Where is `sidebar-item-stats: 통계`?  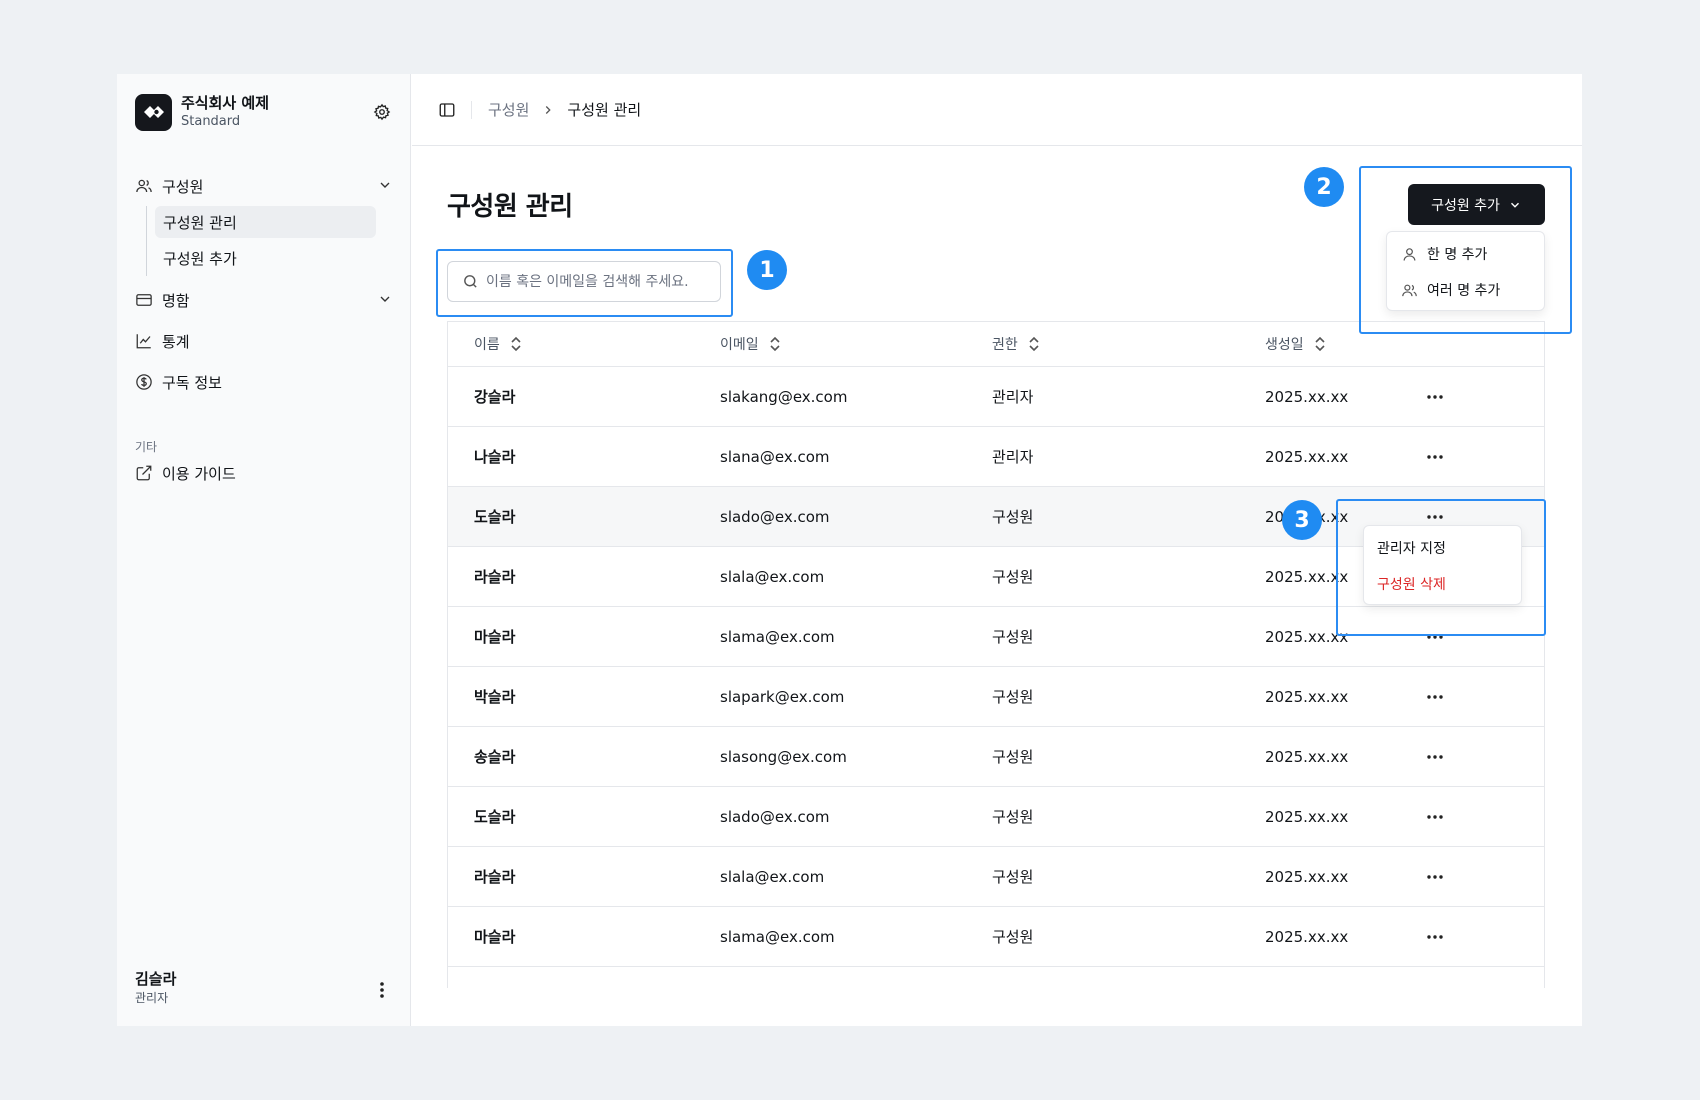 sidebar-item-stats: 통계 is located at coordinates (264, 341).